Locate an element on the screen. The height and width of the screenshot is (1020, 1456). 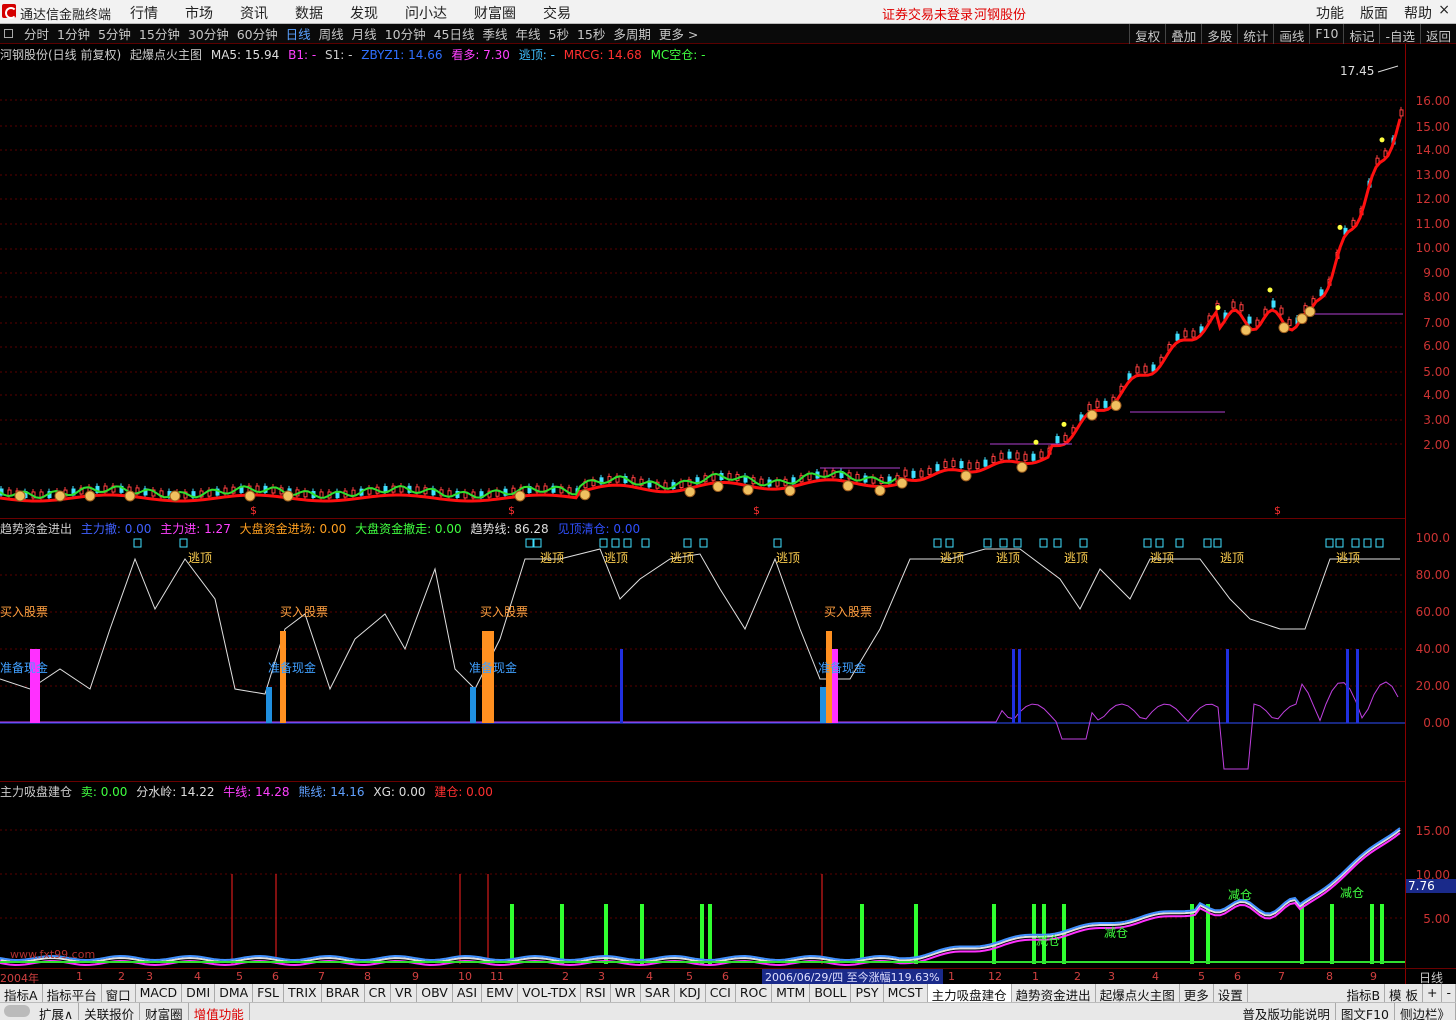
menu-item-wenxiaoda: 问小达 is located at coordinates (432, 13).